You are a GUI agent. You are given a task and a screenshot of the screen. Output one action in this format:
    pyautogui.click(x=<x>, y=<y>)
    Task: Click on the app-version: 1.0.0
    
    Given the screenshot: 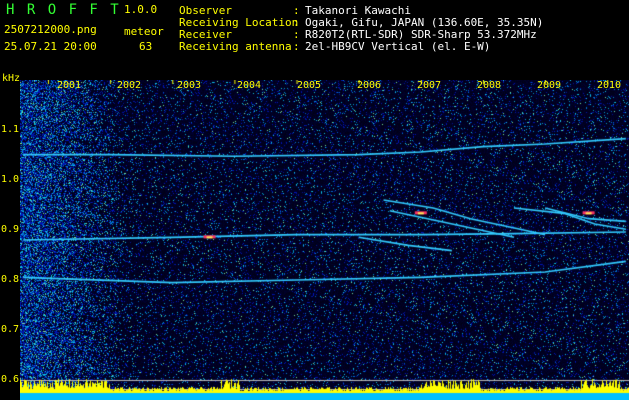 What is the action you would take?
    pyautogui.click(x=141, y=9)
    